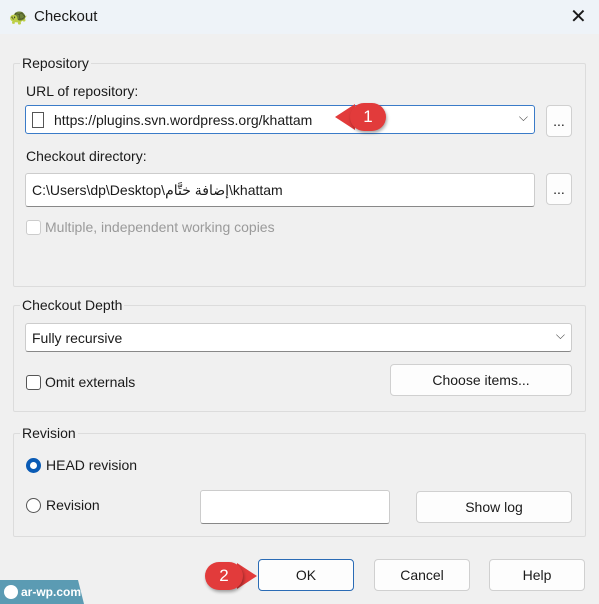  What do you see at coordinates (90, 382) in the screenshot?
I see `omit-externals-label: Omit externals` at bounding box center [90, 382].